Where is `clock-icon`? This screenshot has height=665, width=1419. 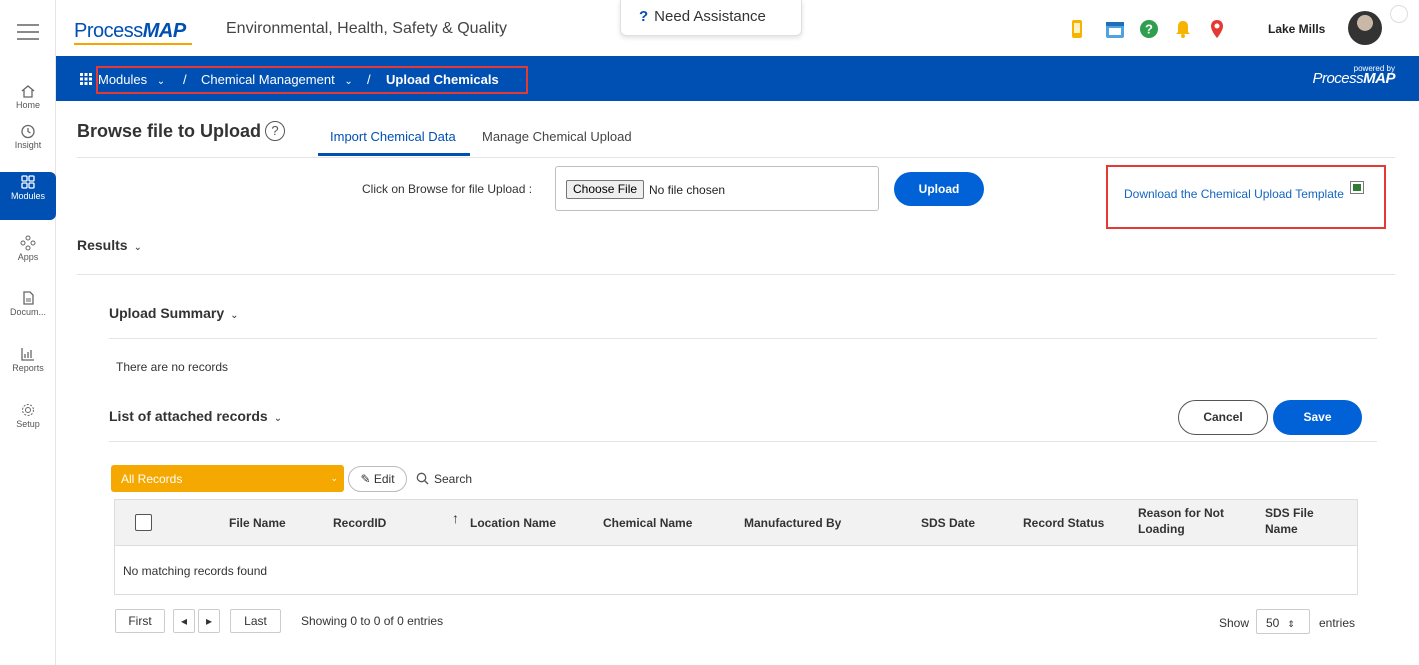 clock-icon is located at coordinates (28, 131).